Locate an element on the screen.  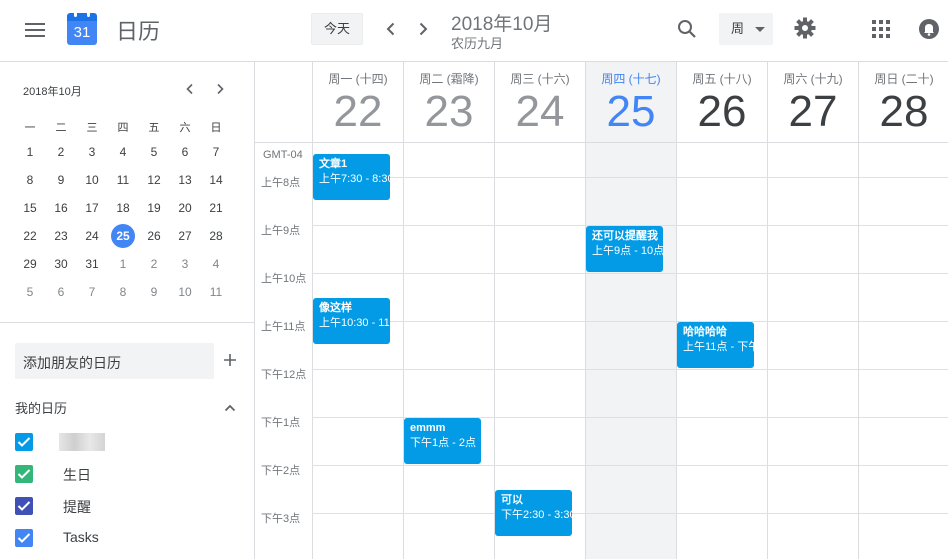
mini-prev-icon is located at coordinates (190, 89).